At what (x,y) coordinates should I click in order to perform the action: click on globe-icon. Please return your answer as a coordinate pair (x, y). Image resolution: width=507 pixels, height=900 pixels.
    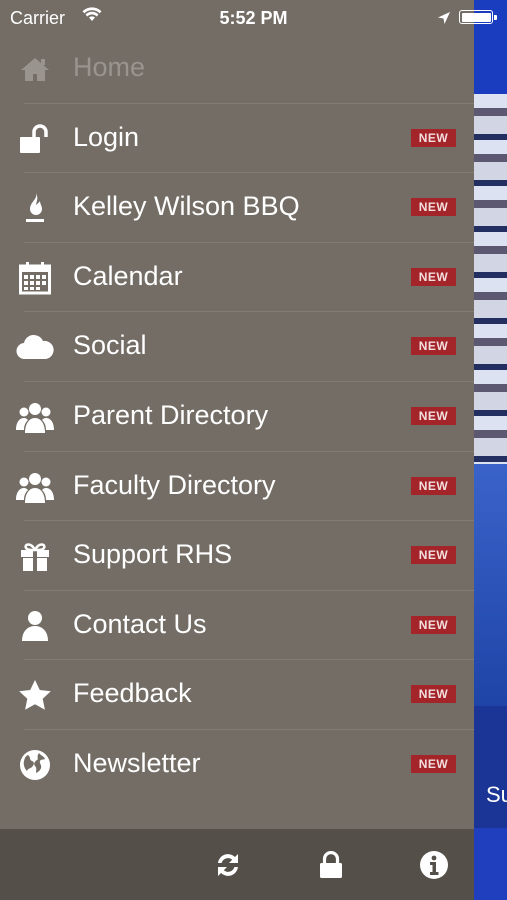
    Looking at the image, I should click on (35, 765).